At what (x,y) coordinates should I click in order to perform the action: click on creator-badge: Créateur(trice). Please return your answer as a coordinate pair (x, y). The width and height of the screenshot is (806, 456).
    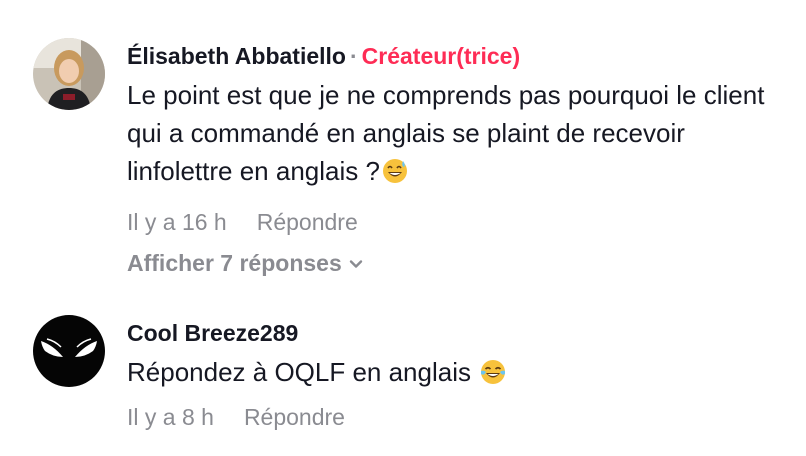
    Looking at the image, I should click on (441, 56).